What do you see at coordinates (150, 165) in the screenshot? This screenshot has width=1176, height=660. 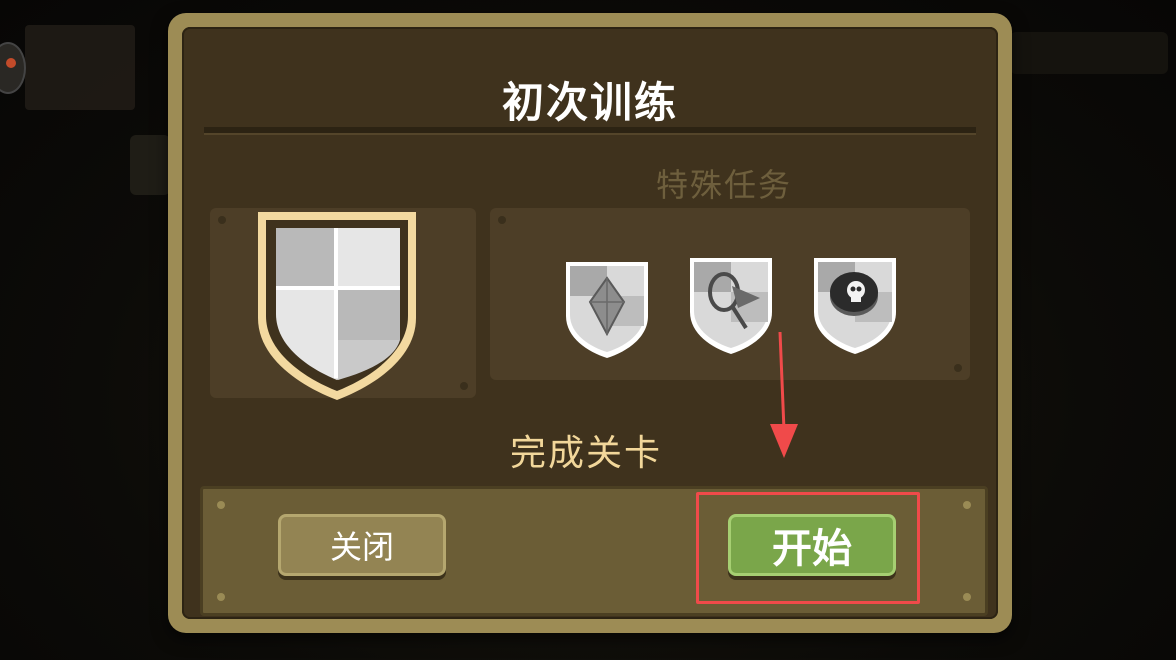 I see `background-lock-icon` at bounding box center [150, 165].